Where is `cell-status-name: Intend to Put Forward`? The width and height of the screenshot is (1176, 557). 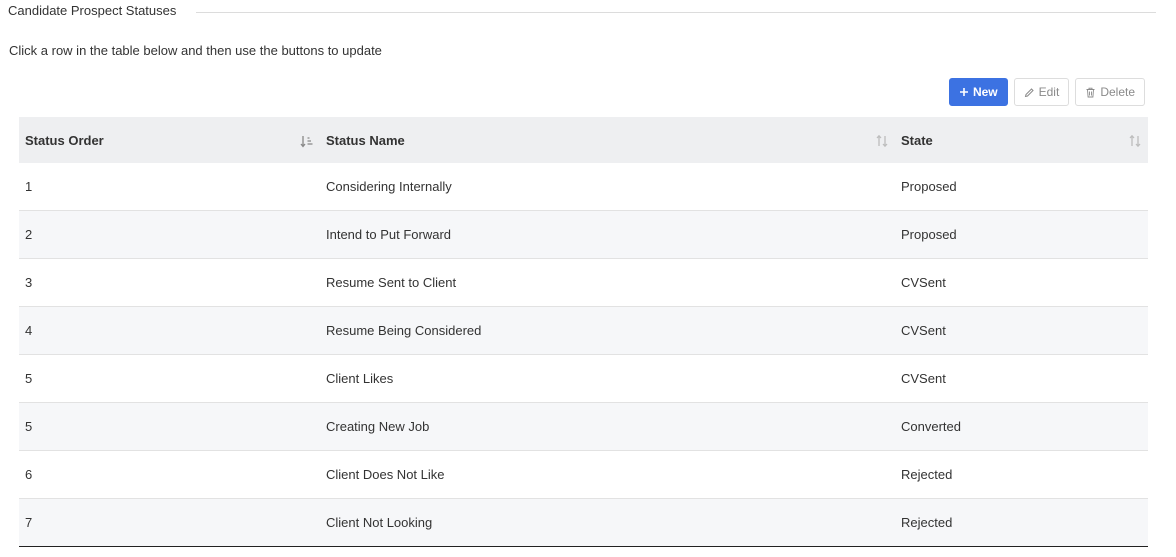 cell-status-name: Intend to Put Forward is located at coordinates (389, 234).